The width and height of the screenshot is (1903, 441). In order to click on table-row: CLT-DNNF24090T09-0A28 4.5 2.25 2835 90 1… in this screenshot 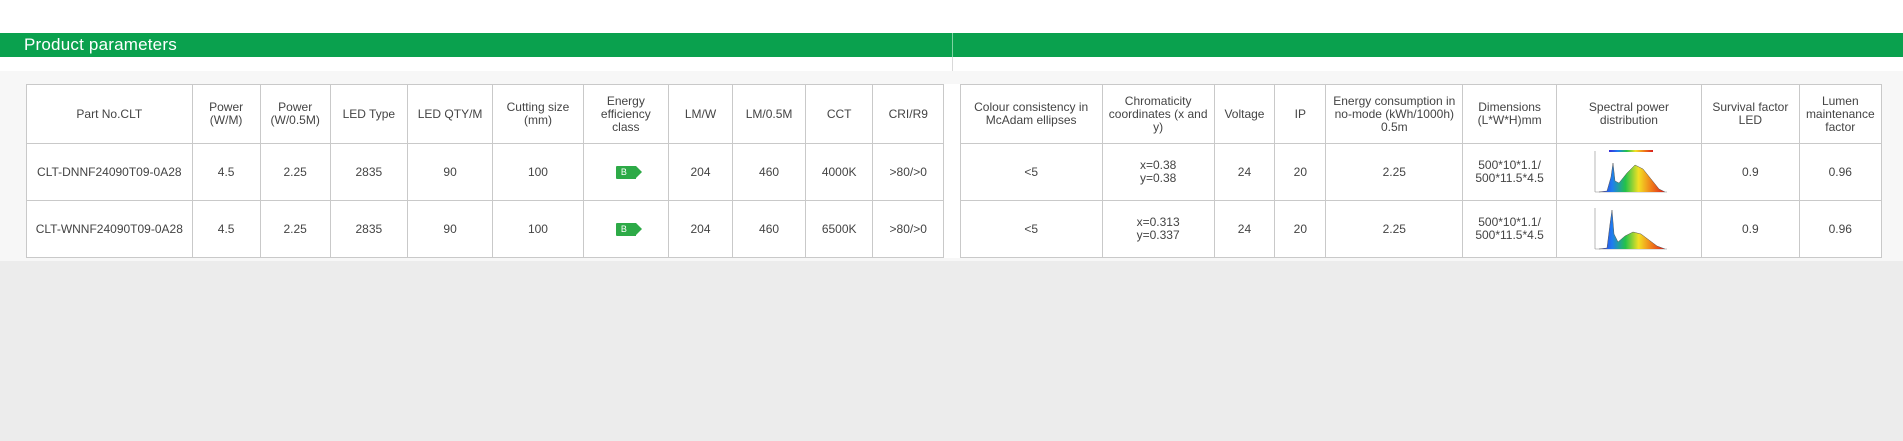, I will do `click(954, 172)`.